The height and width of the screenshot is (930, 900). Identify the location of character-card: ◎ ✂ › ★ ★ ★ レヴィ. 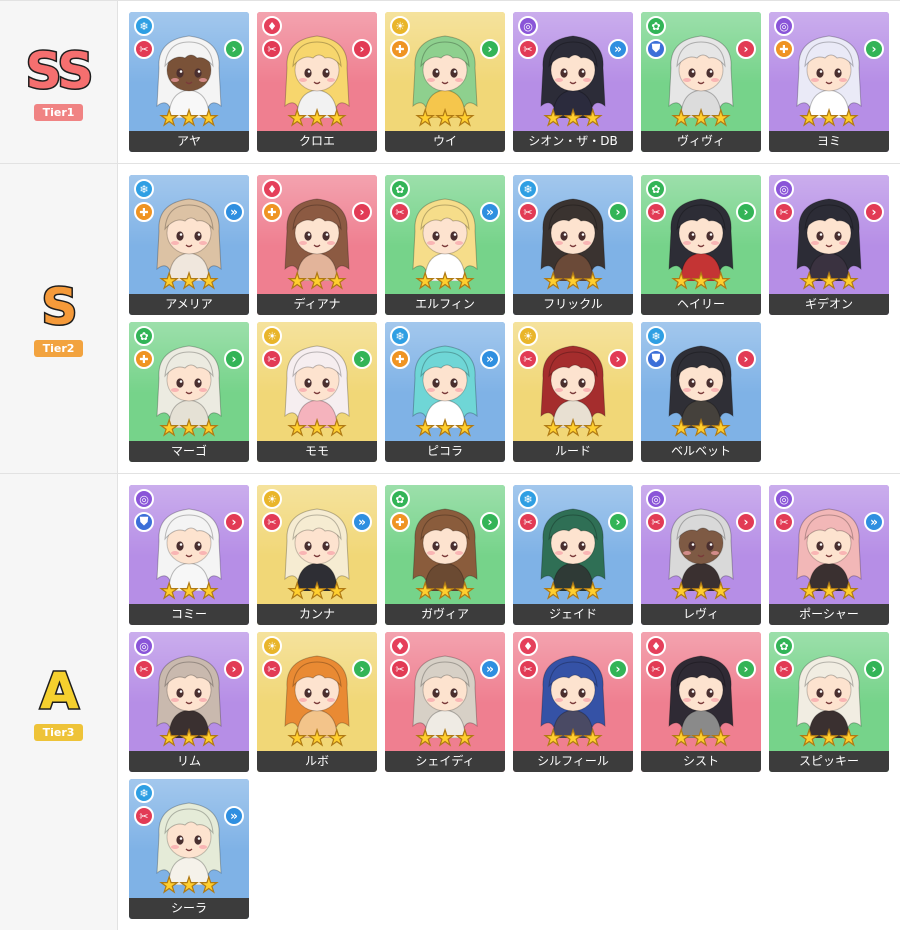
(701, 555).